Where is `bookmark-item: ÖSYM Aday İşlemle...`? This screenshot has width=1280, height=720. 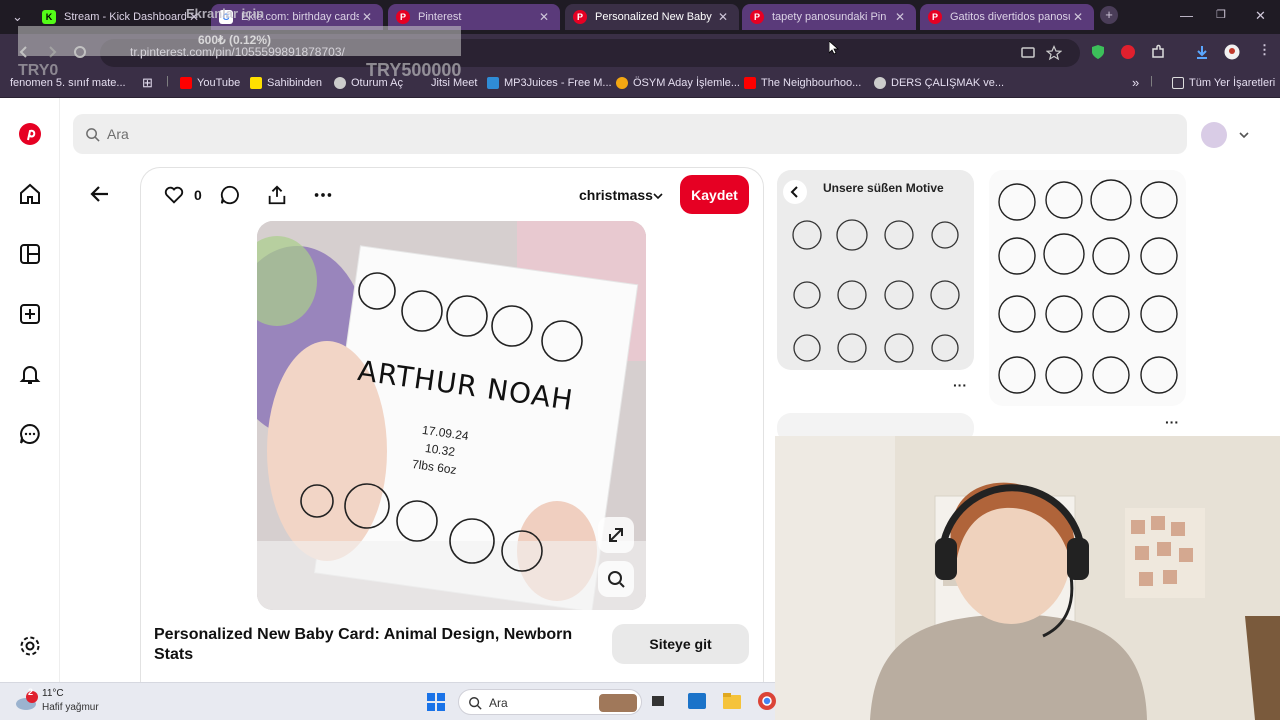 bookmark-item: ÖSYM Aday İşlemle... is located at coordinates (678, 83).